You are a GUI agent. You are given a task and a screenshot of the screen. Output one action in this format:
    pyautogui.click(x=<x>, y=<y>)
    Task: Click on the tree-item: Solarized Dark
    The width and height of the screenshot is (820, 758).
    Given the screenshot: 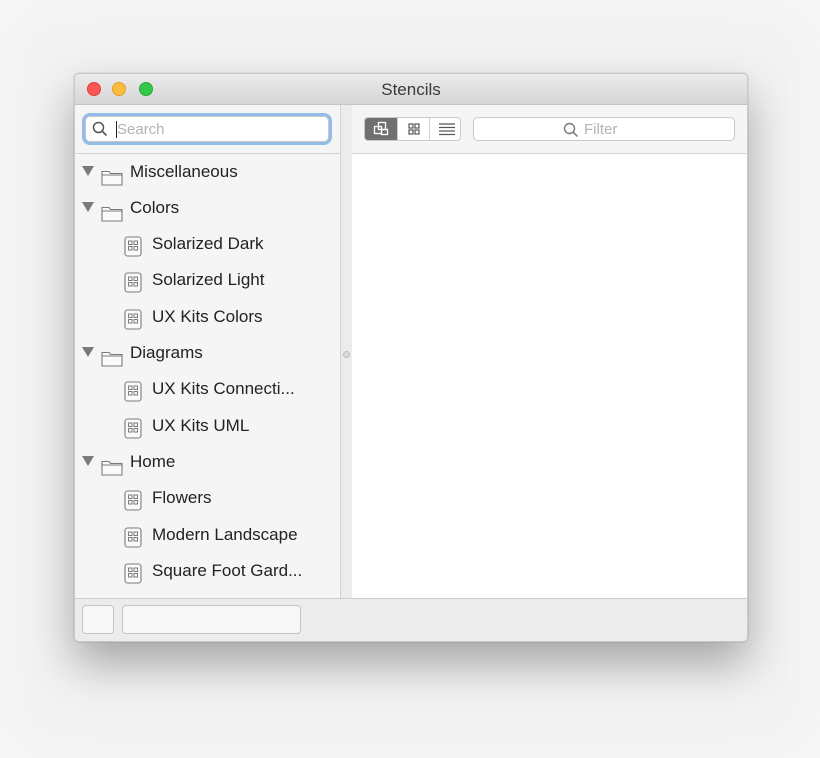 What is the action you would take?
    pyautogui.click(x=207, y=244)
    